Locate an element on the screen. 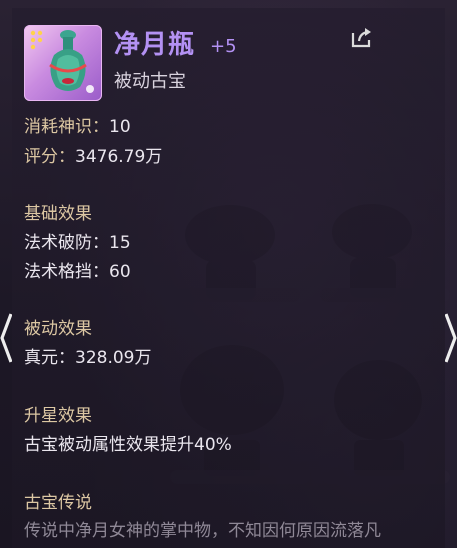 The image size is (457, 548). lore-text: 传说中净月女神的掌中物，不知因何原因流落凡 is located at coordinates (202, 531).